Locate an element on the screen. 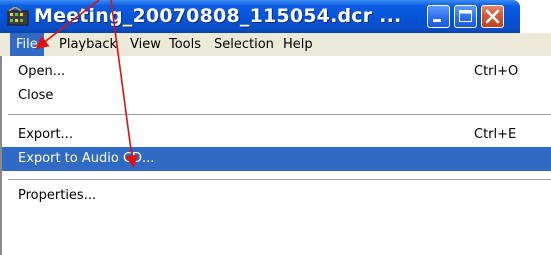 The width and height of the screenshot is (551, 255). menu-item-close: Close is located at coordinates (276, 96).